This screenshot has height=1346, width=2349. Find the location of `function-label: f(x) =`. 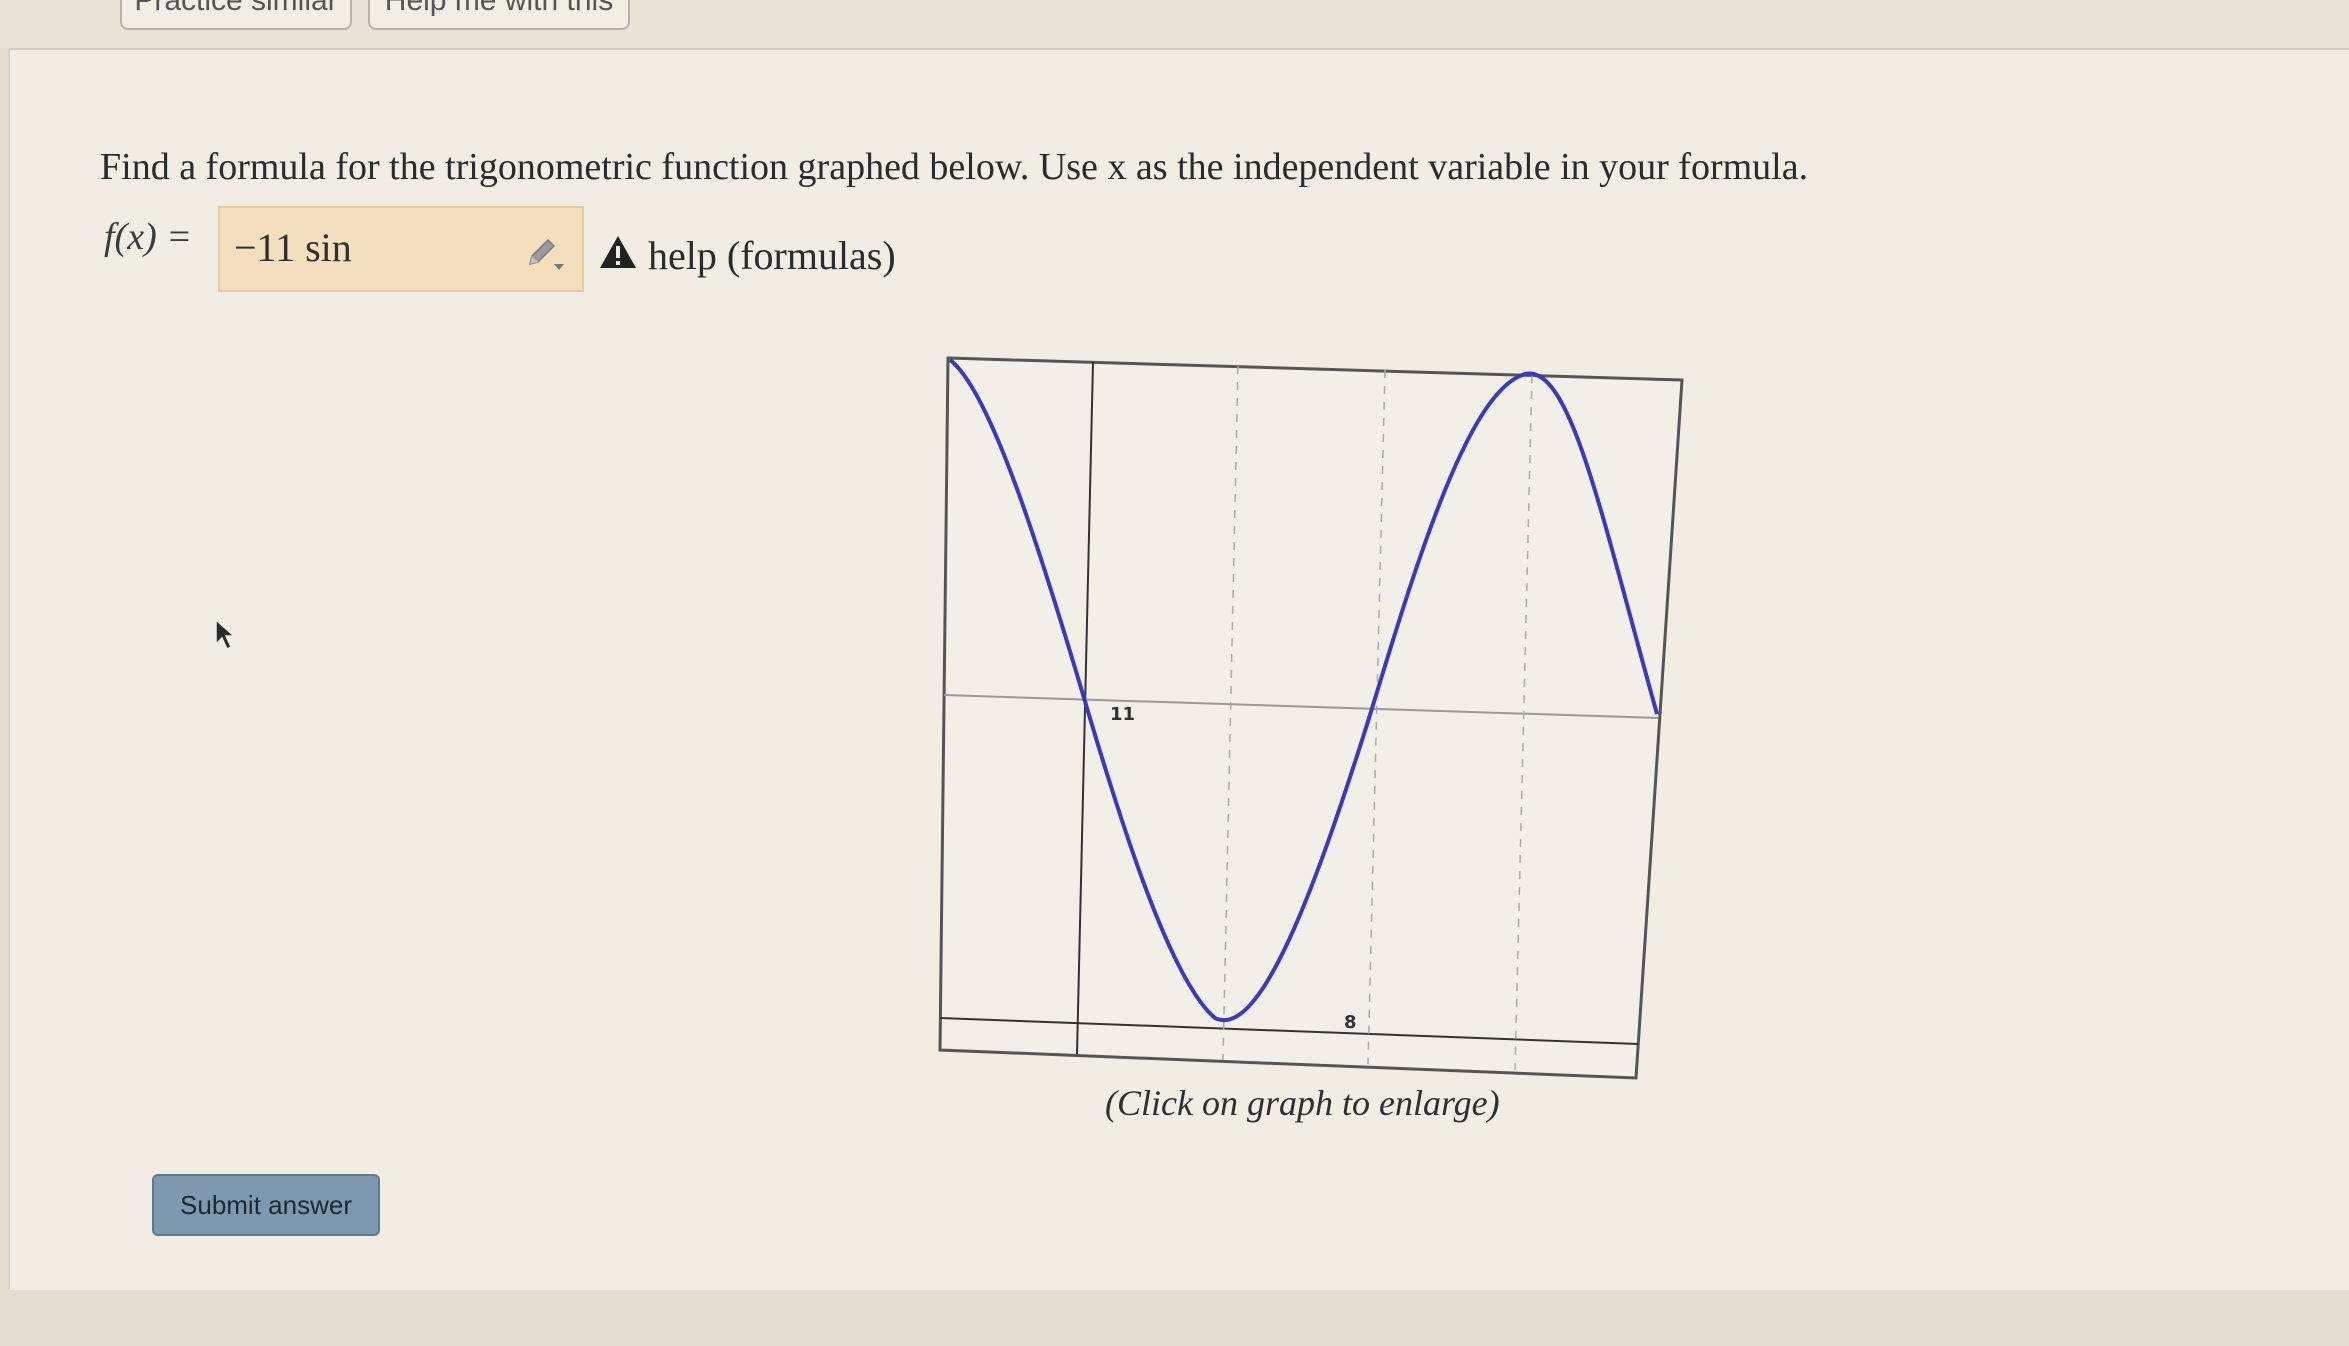

function-label: f(x) = is located at coordinates (148, 237).